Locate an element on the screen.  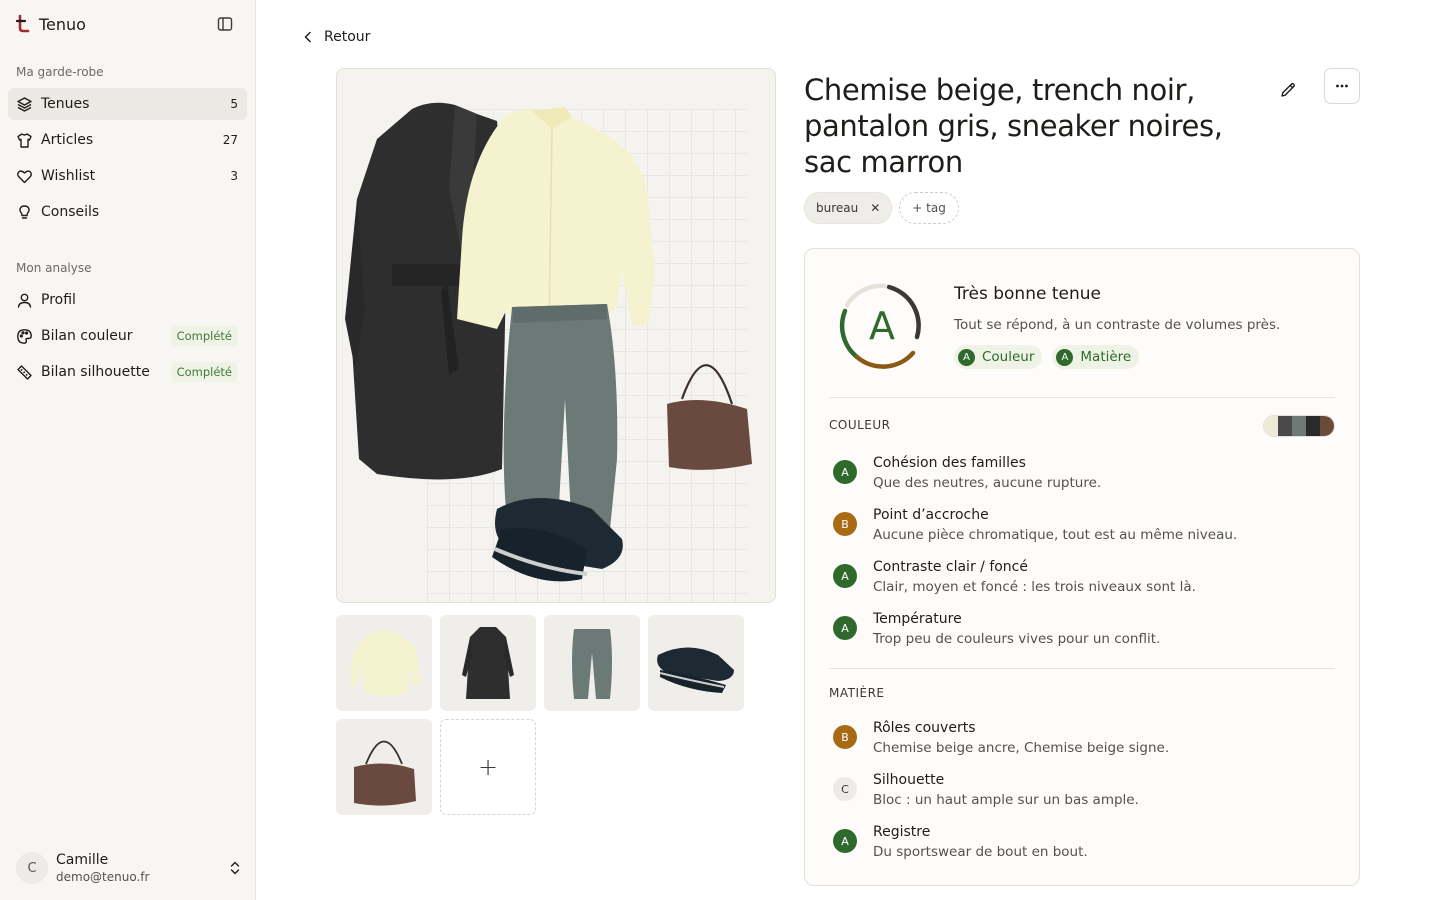
color-swatches is located at coordinates (1299, 426).